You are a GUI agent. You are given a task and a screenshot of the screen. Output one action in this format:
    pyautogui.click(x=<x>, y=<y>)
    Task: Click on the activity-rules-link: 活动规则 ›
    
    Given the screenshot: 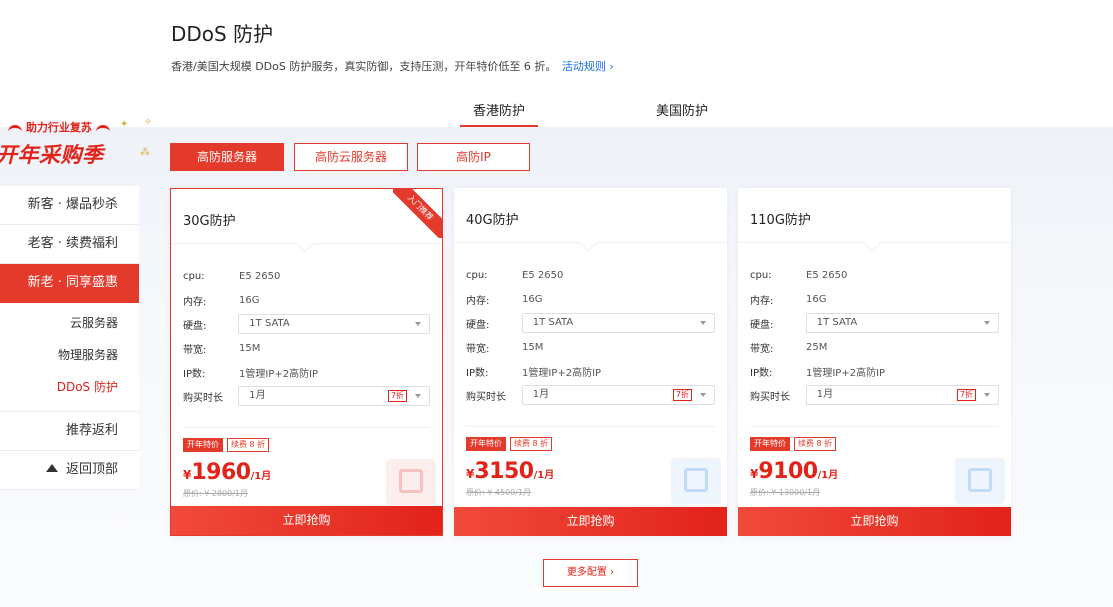 What is the action you would take?
    pyautogui.click(x=588, y=66)
    